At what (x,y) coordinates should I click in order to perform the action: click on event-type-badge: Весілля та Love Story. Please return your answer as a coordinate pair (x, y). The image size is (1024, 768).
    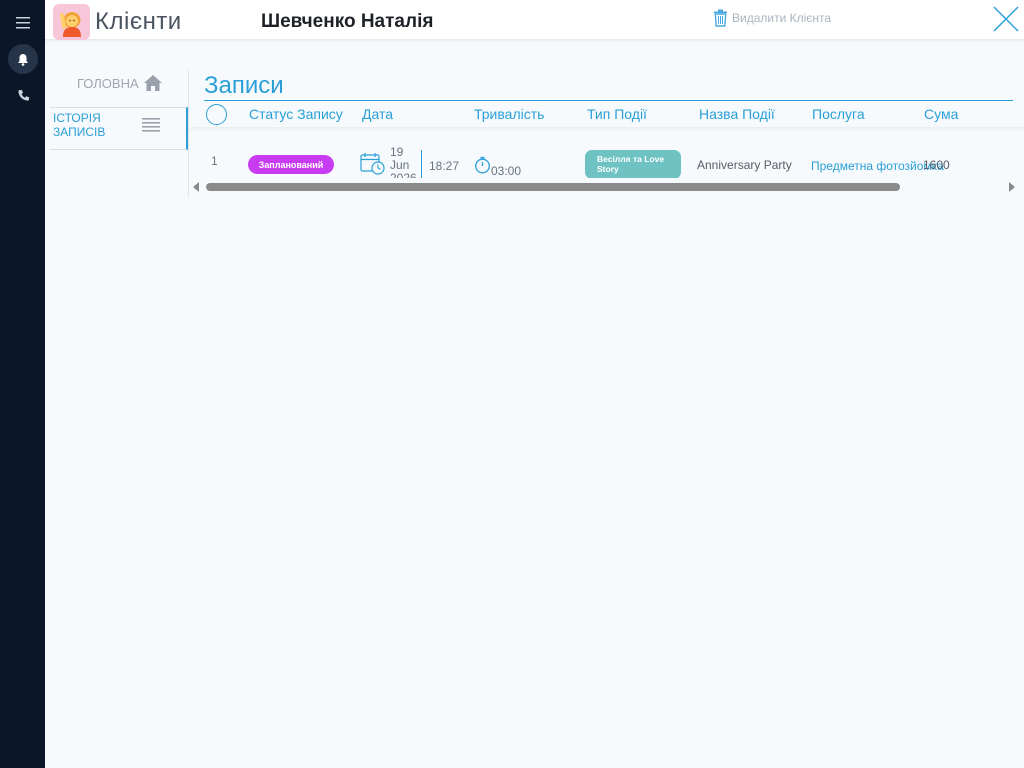
    Looking at the image, I should click on (633, 164).